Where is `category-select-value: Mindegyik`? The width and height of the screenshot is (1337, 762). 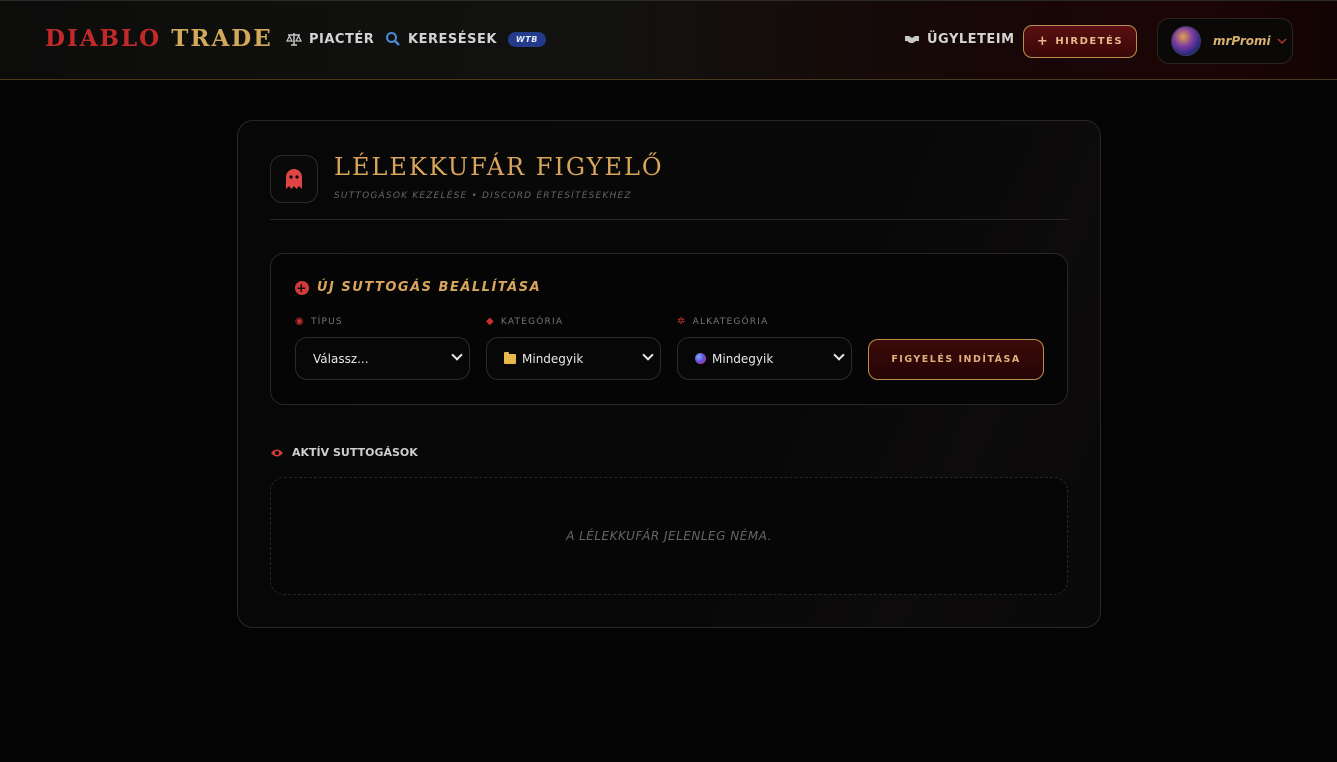
category-select-value: Mindegyik is located at coordinates (553, 358).